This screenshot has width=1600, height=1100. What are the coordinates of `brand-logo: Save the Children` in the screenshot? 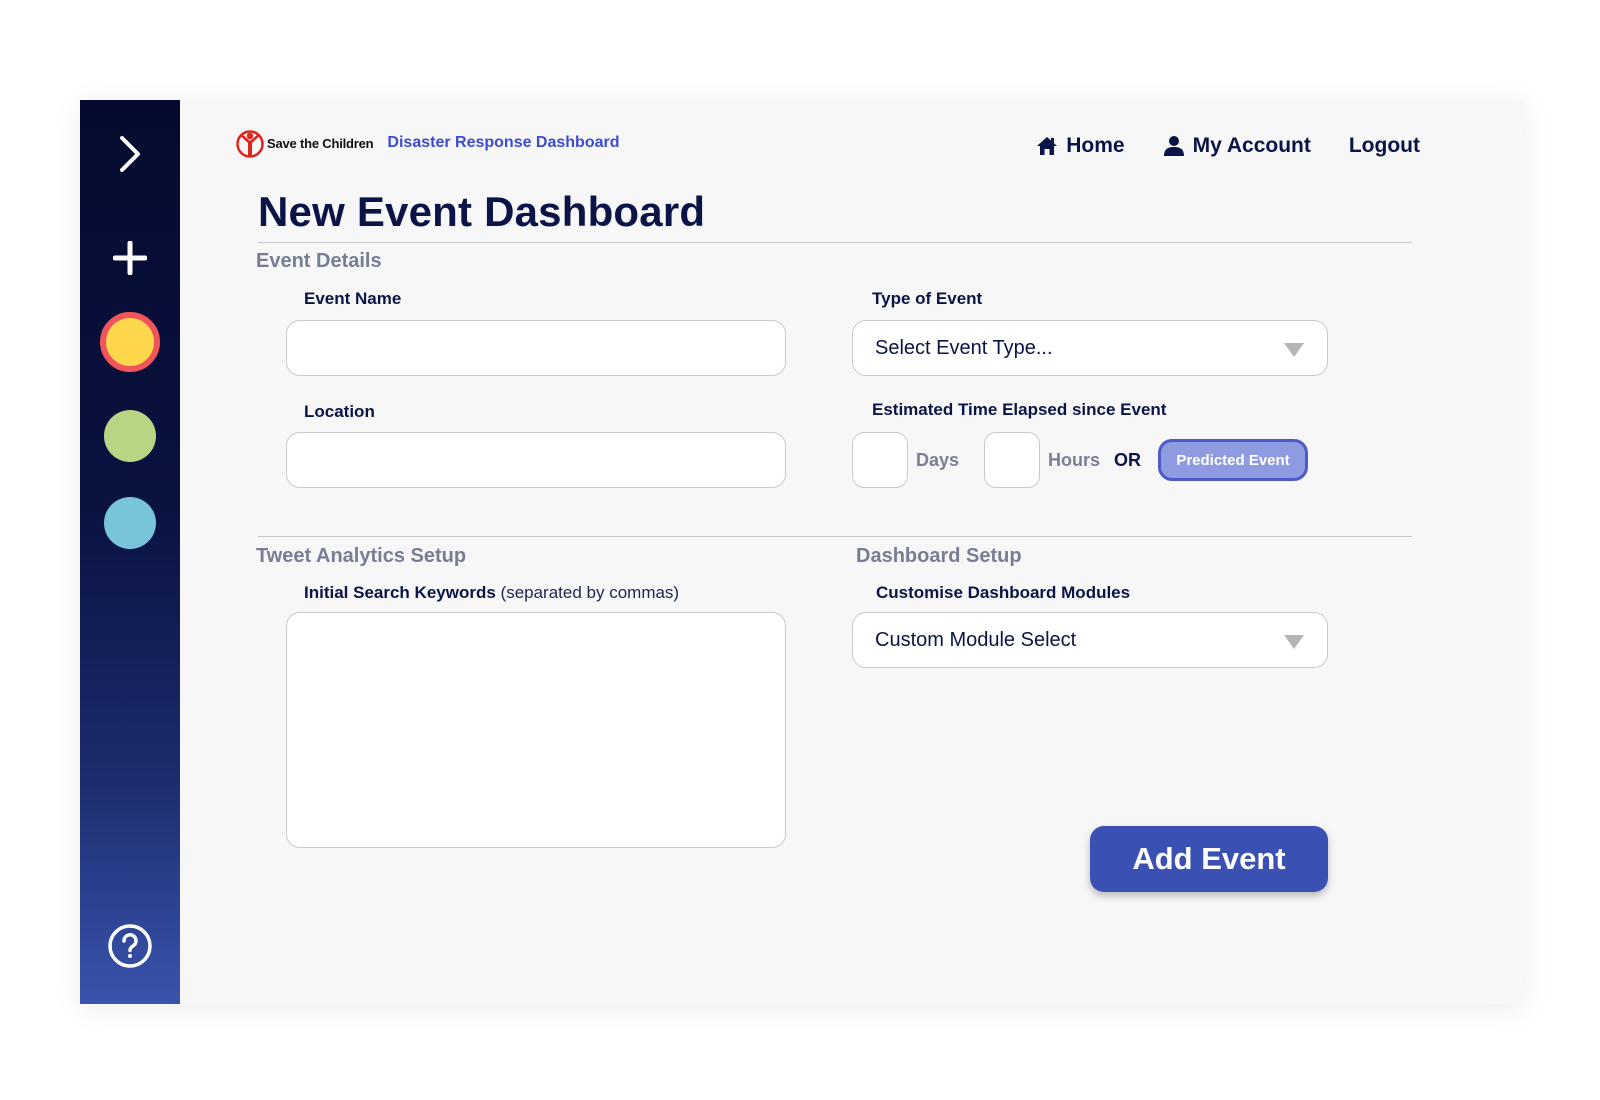 It's located at (305, 143).